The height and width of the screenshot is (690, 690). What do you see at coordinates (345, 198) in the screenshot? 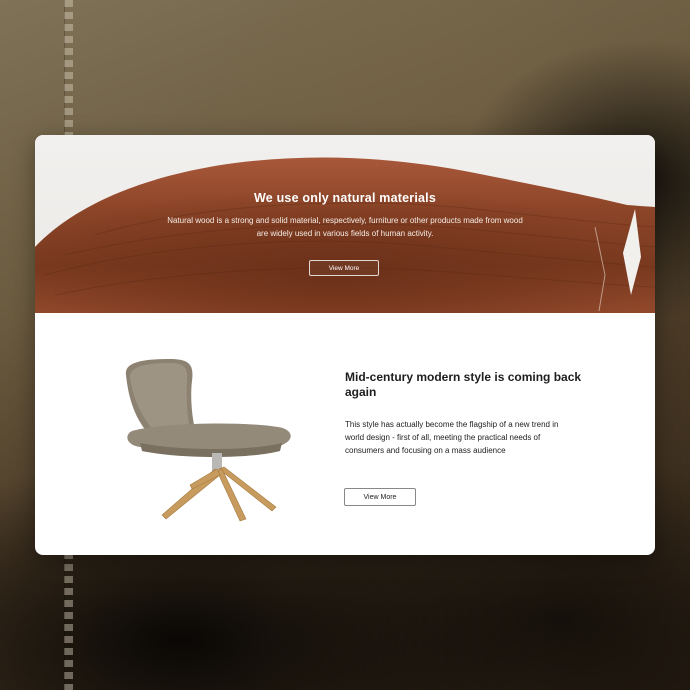
I see `hero-title: We use only natural materials` at bounding box center [345, 198].